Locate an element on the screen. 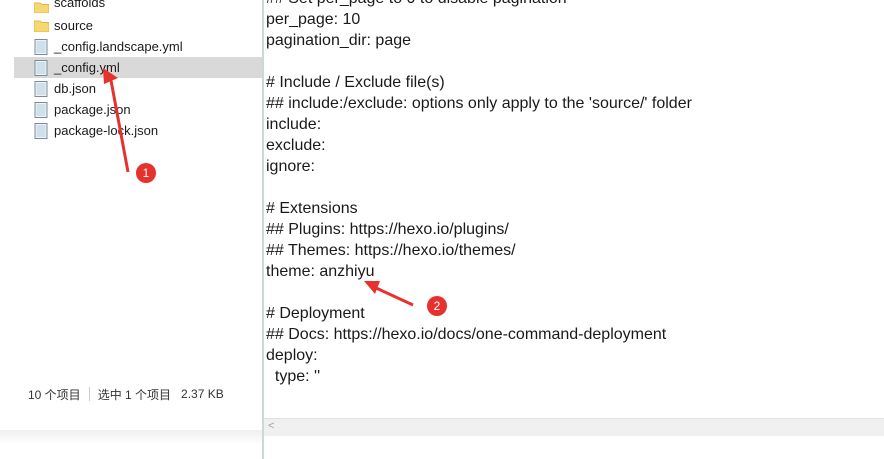 Image resolution: width=884 pixels, height=459 pixels. editor-line: # Include / Exclude file(s) is located at coordinates (355, 82).